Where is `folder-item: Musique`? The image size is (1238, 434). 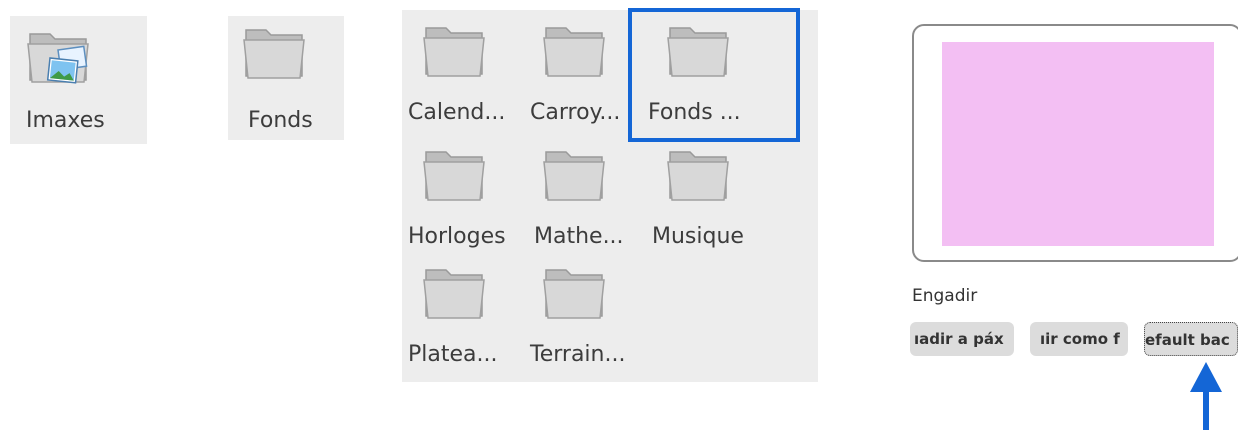 folder-item: Musique is located at coordinates (704, 191).